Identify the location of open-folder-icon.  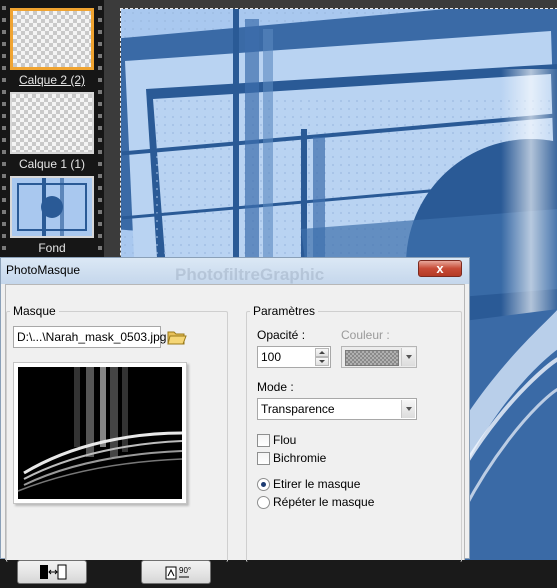
(177, 337).